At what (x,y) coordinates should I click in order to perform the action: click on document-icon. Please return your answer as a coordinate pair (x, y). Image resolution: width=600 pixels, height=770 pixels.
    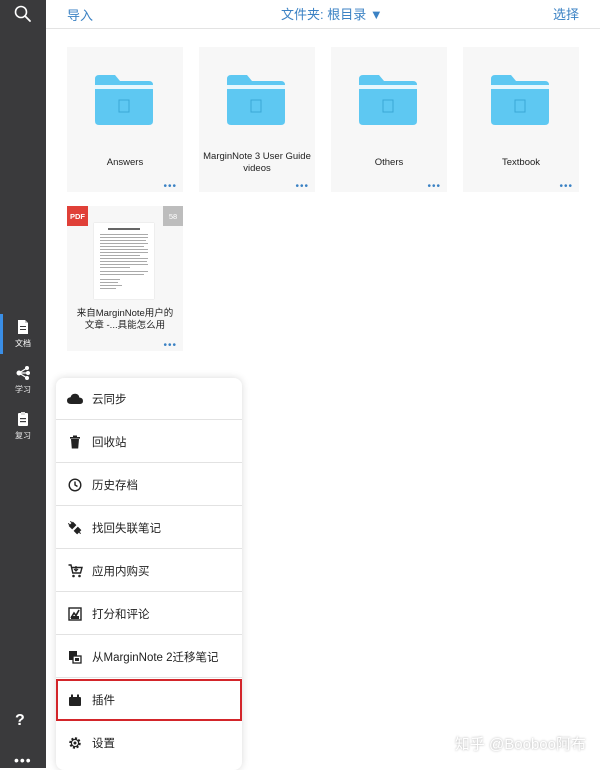
    Looking at the image, I should click on (23, 327).